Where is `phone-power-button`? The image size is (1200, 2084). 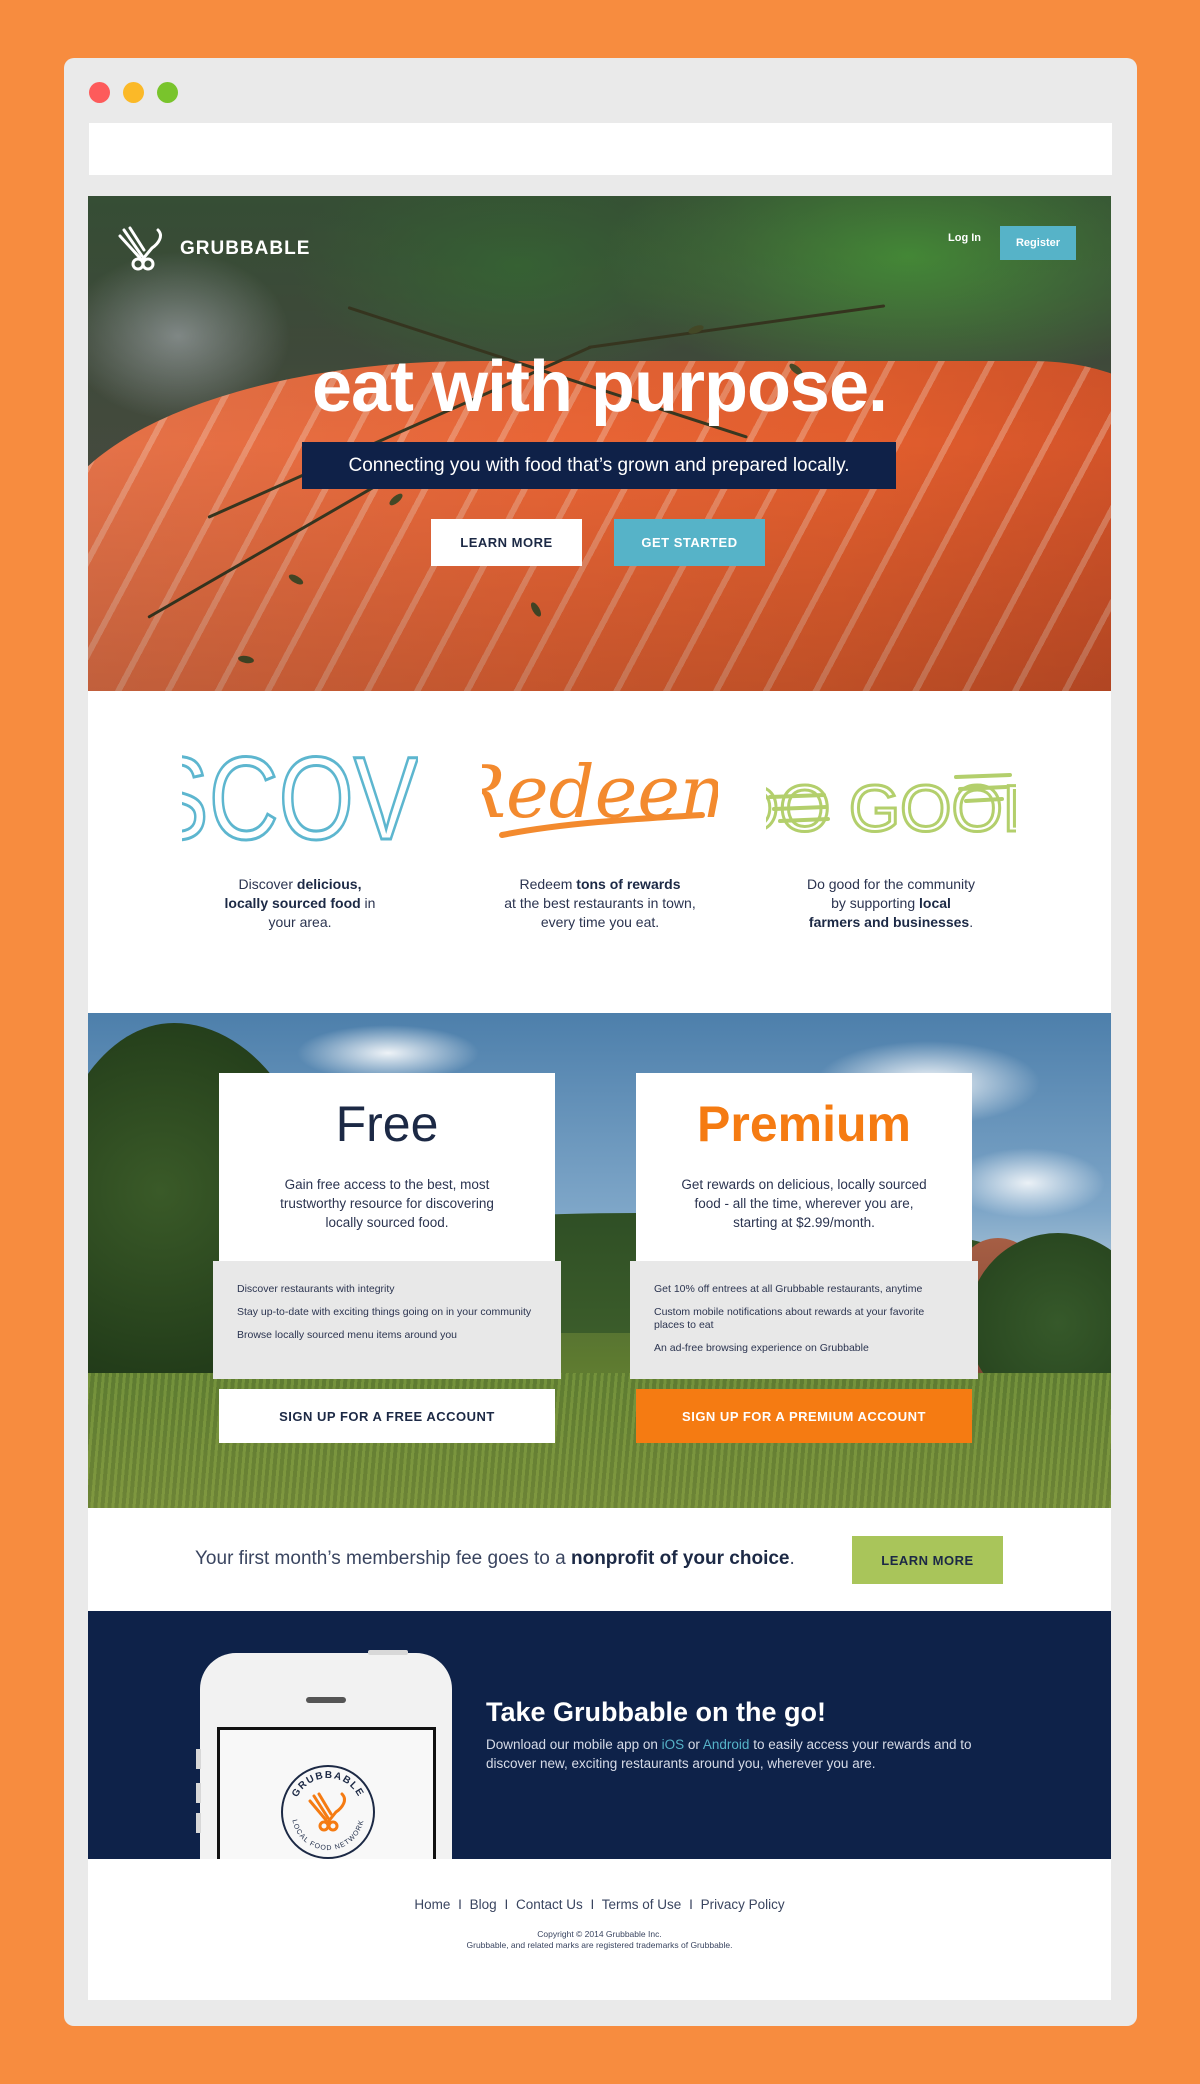
phone-power-button is located at coordinates (388, 1652).